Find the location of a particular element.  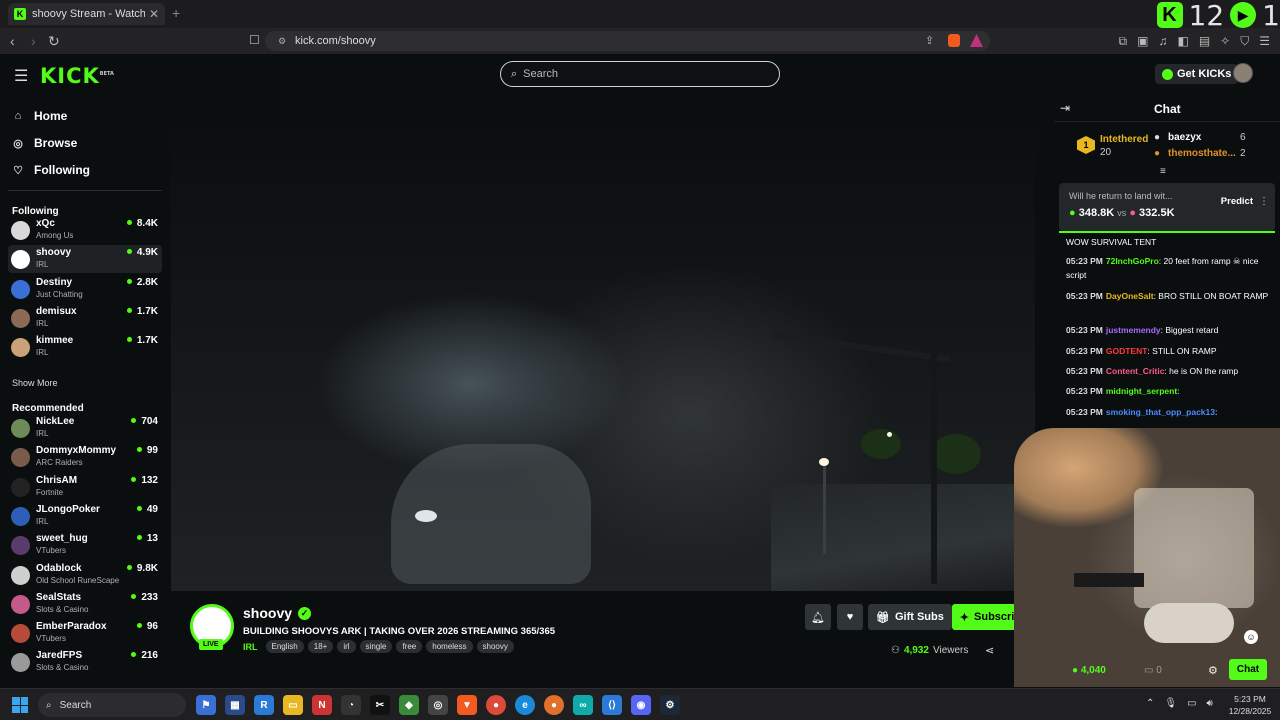

expand-leaderboard-icon: ≡ is located at coordinates (1163, 171).